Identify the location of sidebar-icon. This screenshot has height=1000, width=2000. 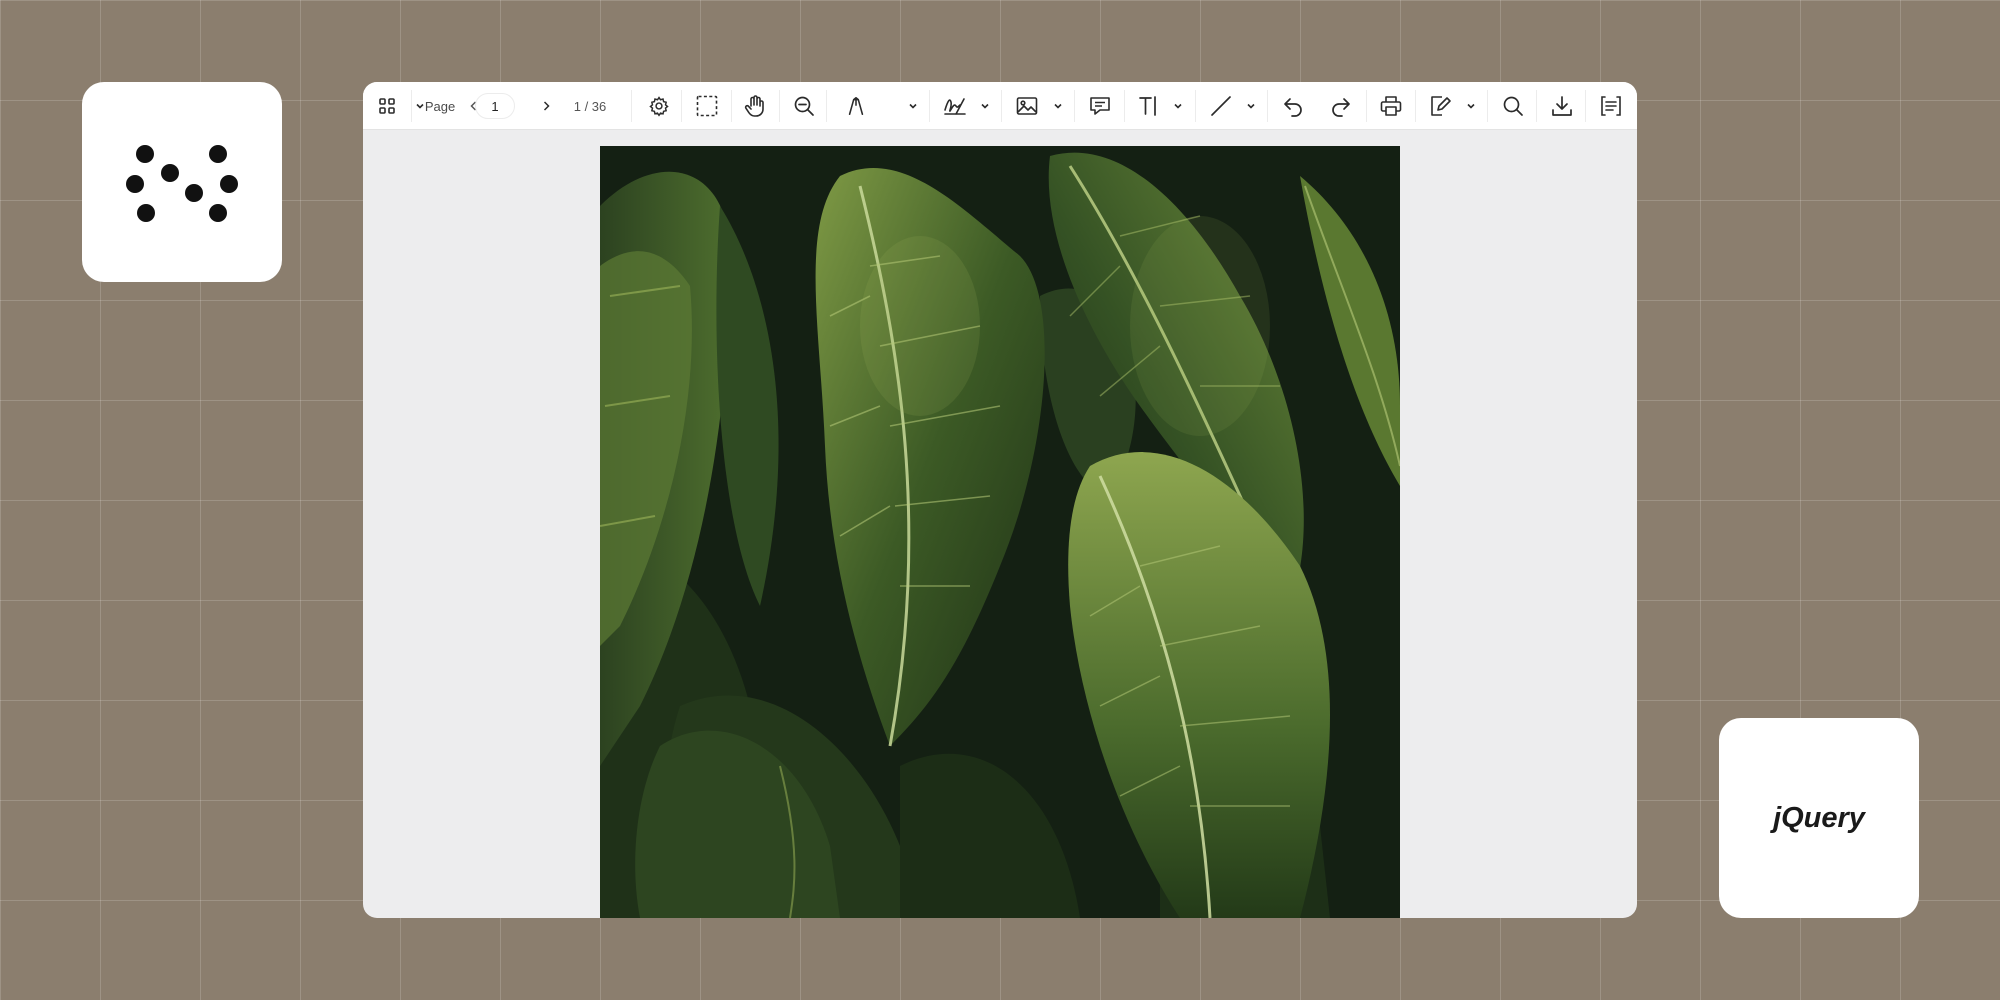
(1611, 106).